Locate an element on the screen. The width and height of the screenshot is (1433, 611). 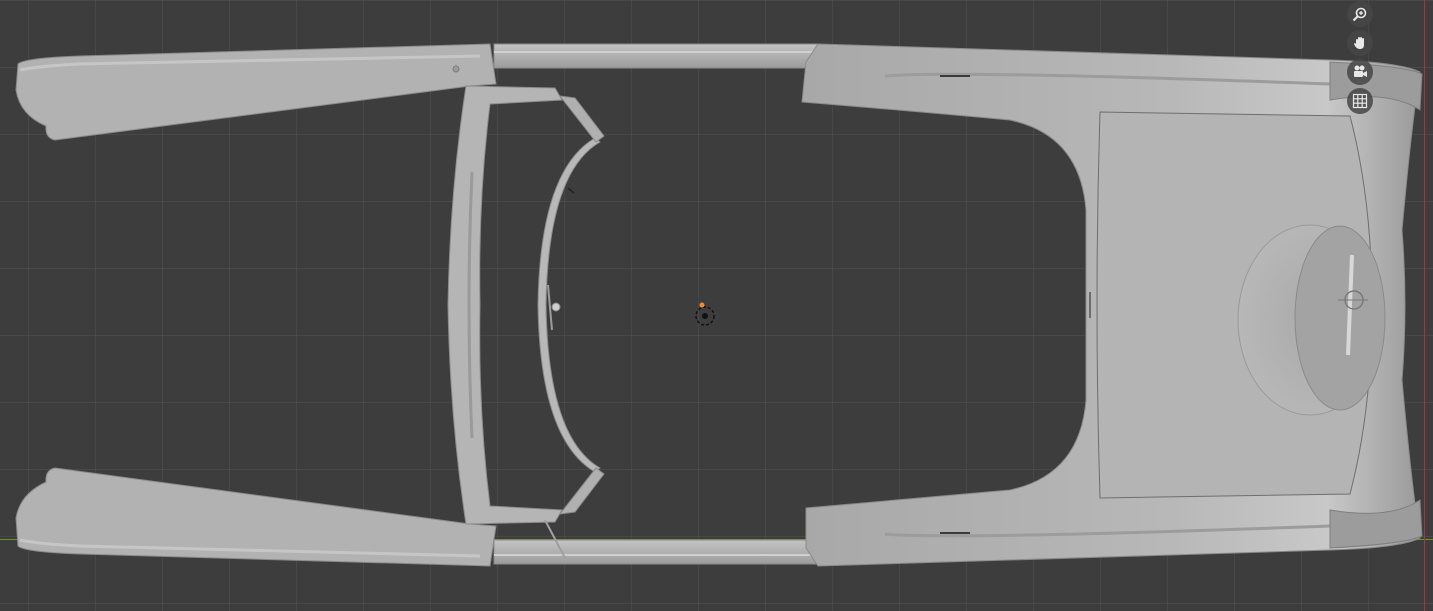
zoom-icon is located at coordinates (1359, 14).